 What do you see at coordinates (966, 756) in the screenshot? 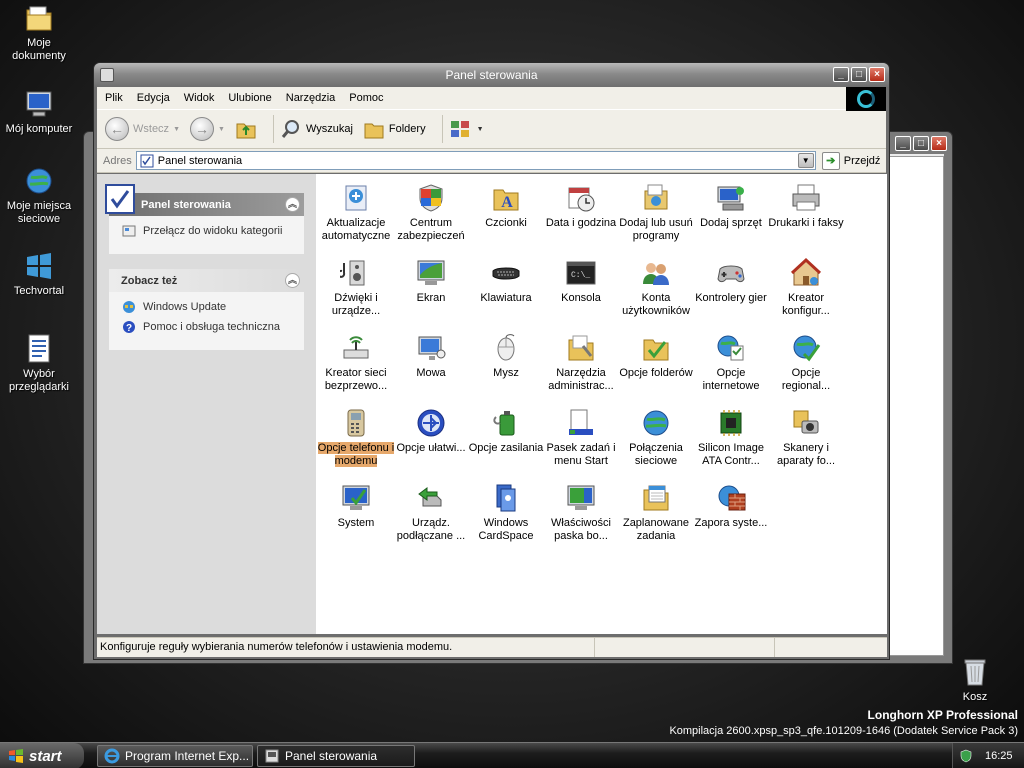
I see `security-shield-icon` at bounding box center [966, 756].